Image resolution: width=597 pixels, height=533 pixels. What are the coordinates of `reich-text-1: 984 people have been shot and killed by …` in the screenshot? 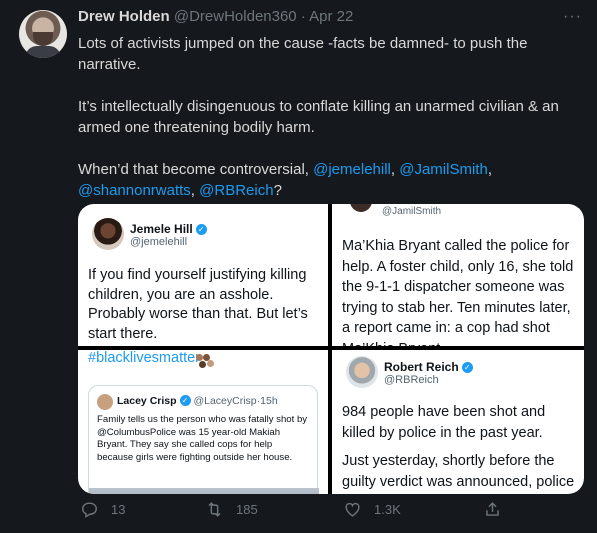 It's located at (444, 422).